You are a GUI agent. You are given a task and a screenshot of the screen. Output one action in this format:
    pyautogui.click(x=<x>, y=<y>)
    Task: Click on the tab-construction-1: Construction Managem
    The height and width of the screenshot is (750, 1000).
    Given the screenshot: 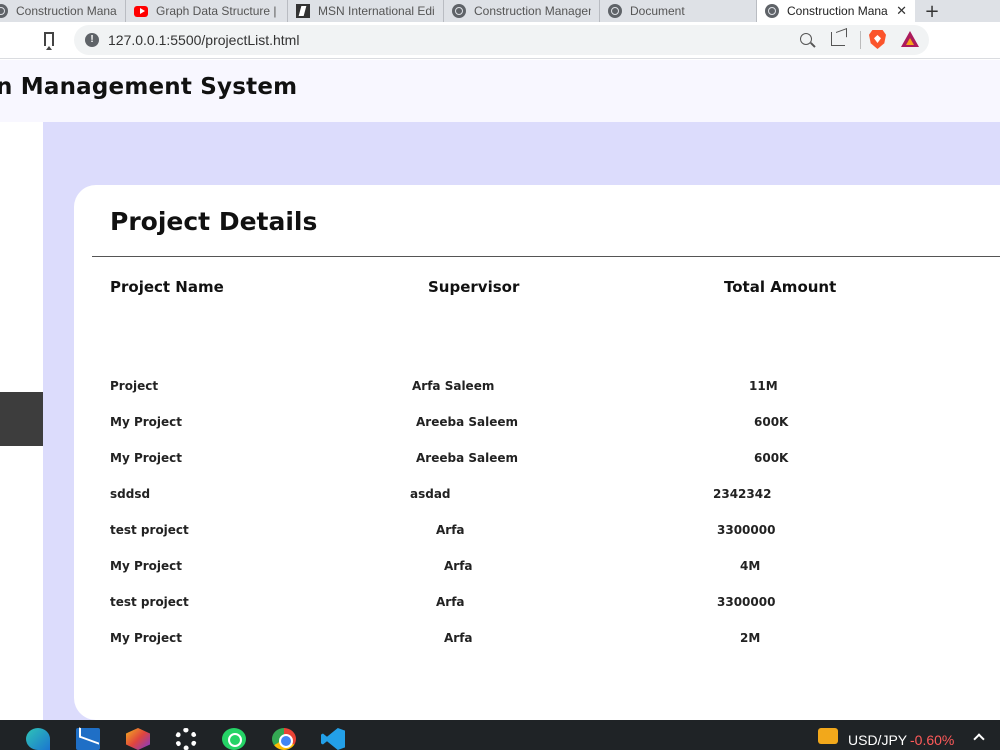 What is the action you would take?
    pyautogui.click(x=63, y=11)
    